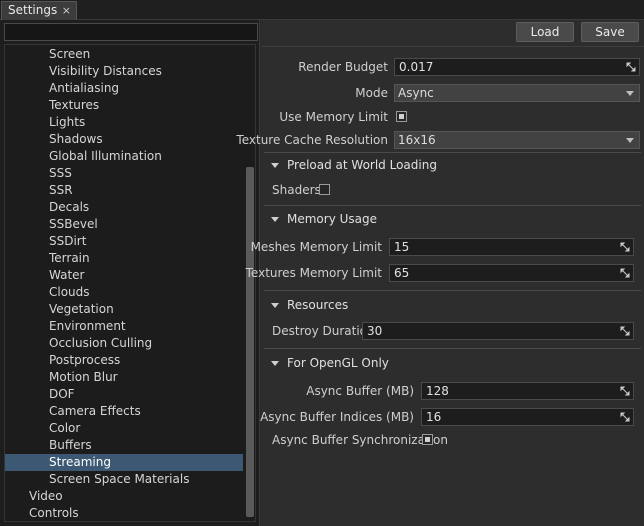 The image size is (644, 526). What do you see at coordinates (124, 190) in the screenshot?
I see `tree-item: SSR` at bounding box center [124, 190].